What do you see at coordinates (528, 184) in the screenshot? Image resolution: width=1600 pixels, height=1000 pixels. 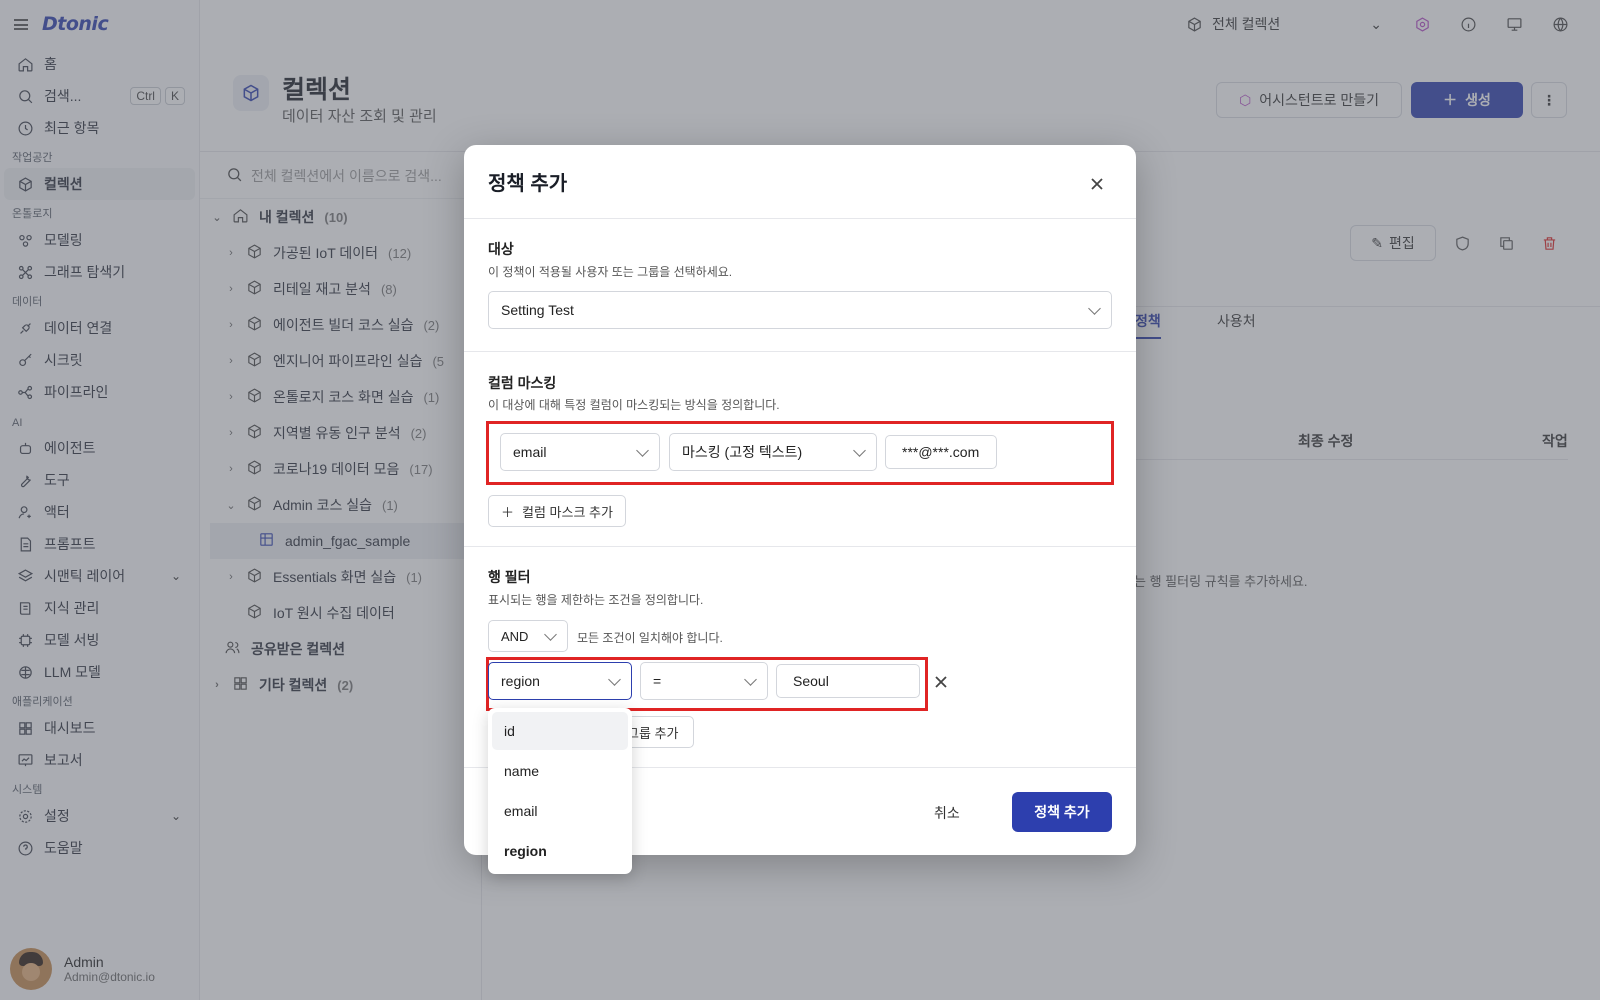 I see `dialog-title: 정책 추가` at bounding box center [528, 184].